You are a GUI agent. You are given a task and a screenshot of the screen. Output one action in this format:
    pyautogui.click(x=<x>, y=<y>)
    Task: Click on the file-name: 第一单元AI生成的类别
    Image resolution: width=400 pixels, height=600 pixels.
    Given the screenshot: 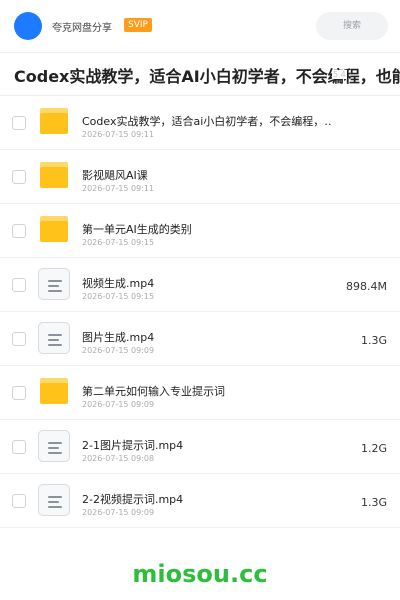 What is the action you would take?
    pyautogui.click(x=137, y=229)
    